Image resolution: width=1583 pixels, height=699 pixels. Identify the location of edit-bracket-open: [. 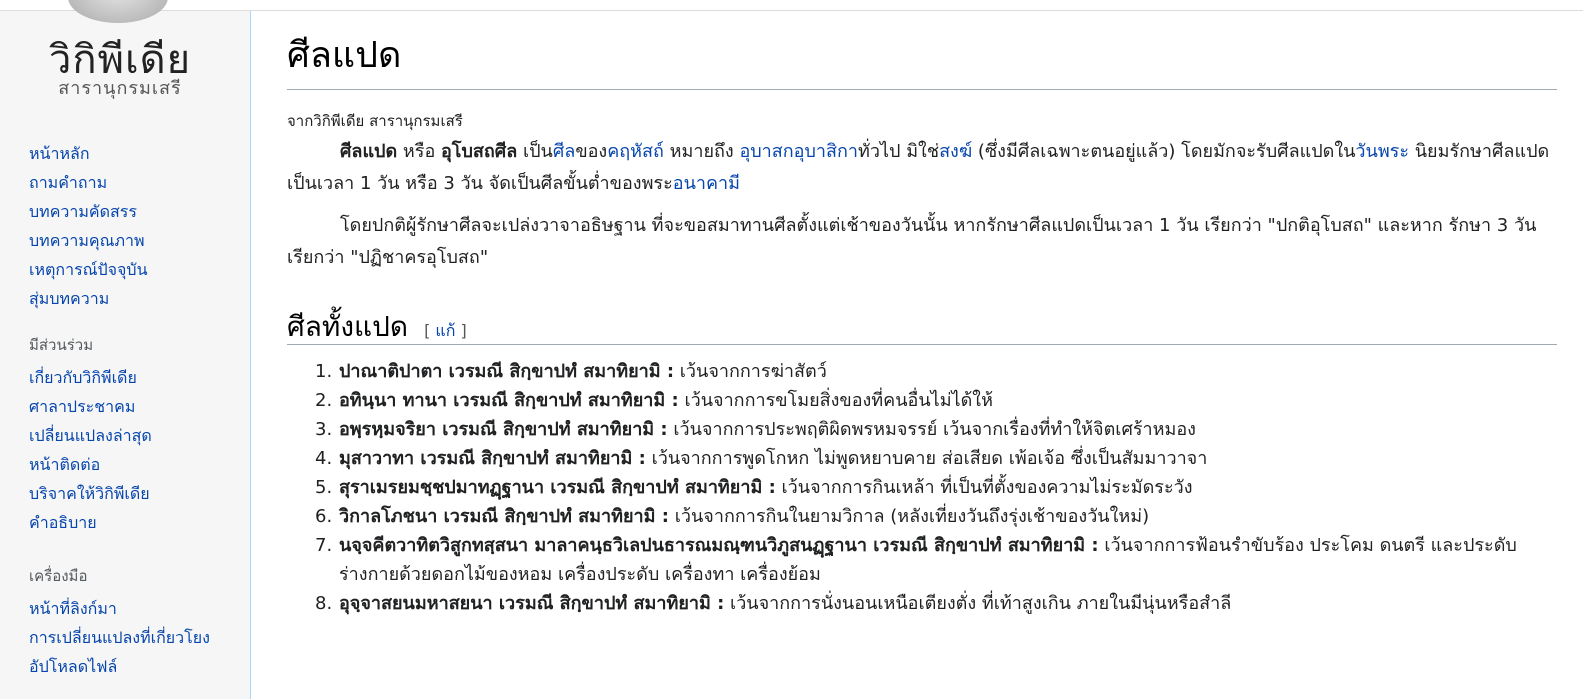
(430, 330).